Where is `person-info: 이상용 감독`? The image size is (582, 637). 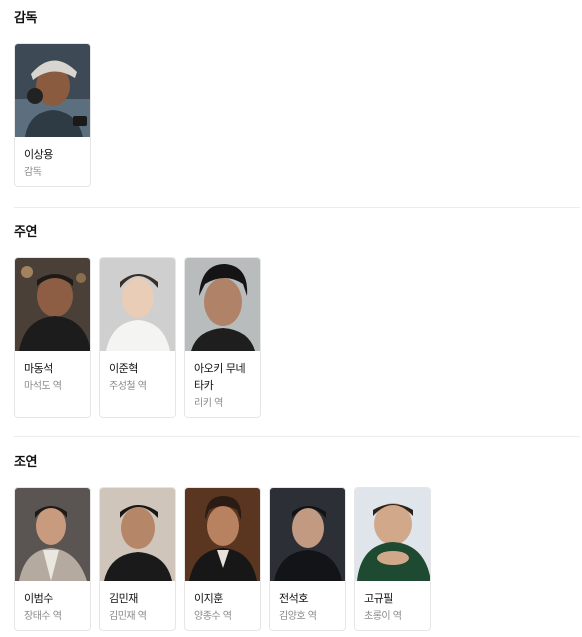
person-info: 이상용 감독 is located at coordinates (52, 161).